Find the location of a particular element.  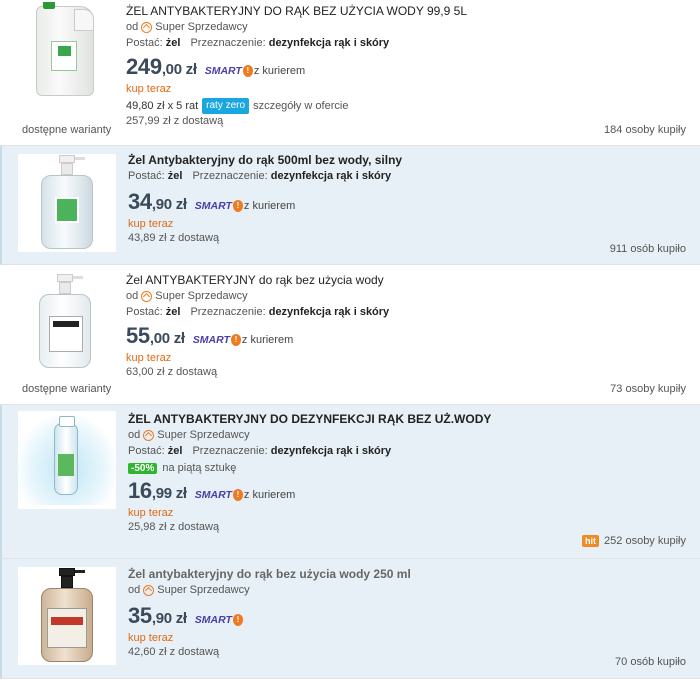

price-row: 34,90 zł SMART! z kurierem is located at coordinates (409, 202).